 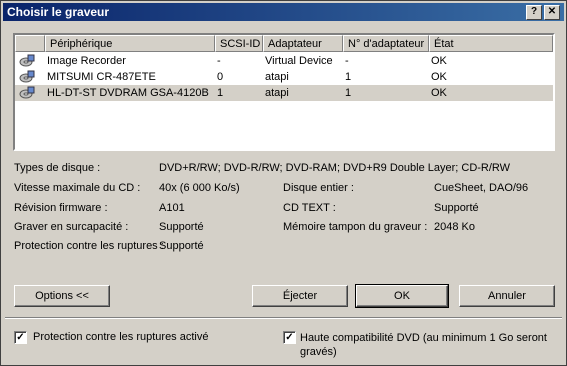 I want to click on title-bar: Choisir le graveur ? ✕, so click(x=283, y=12).